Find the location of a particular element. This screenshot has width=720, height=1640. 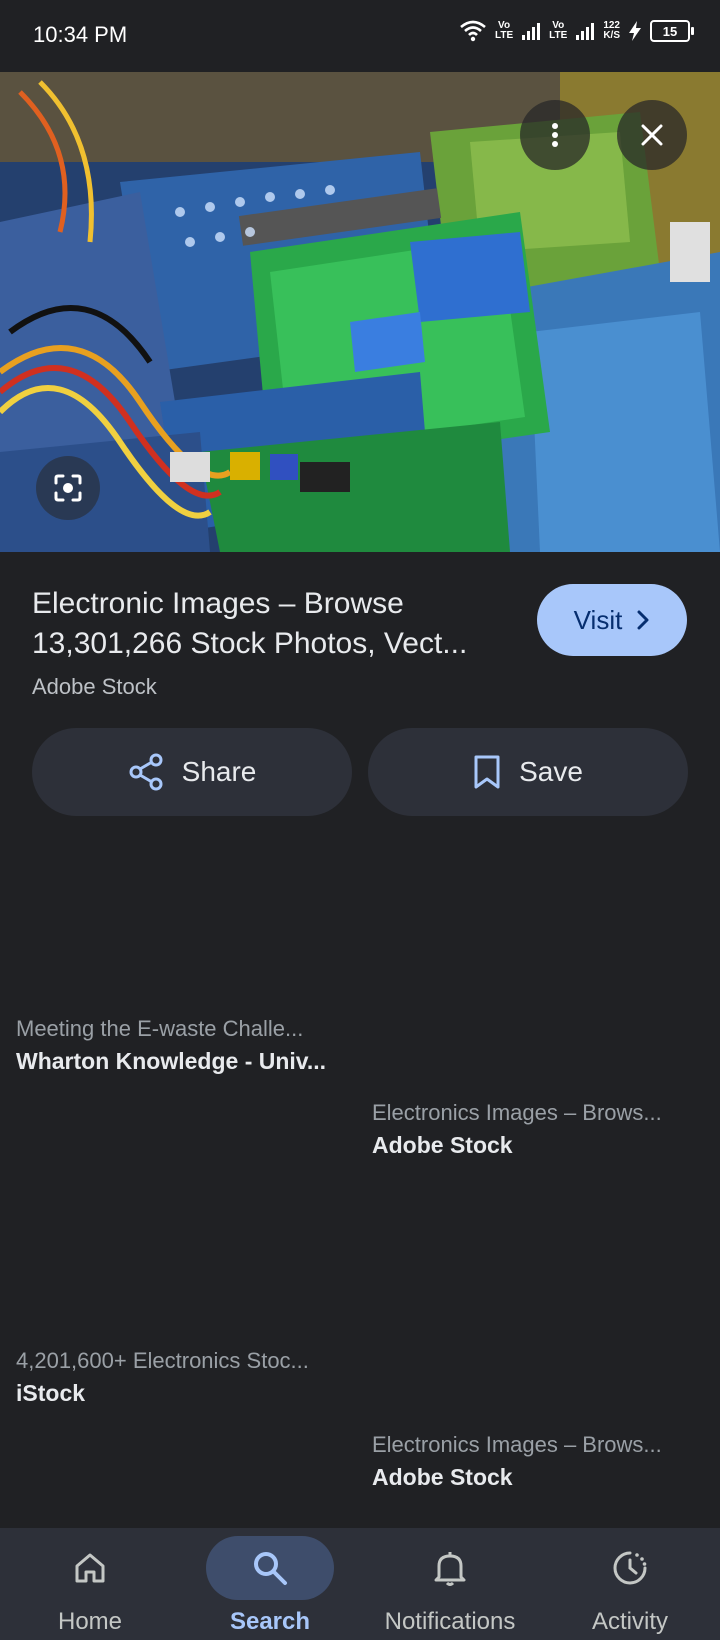

nav-home: Home is located at coordinates (90, 1584).